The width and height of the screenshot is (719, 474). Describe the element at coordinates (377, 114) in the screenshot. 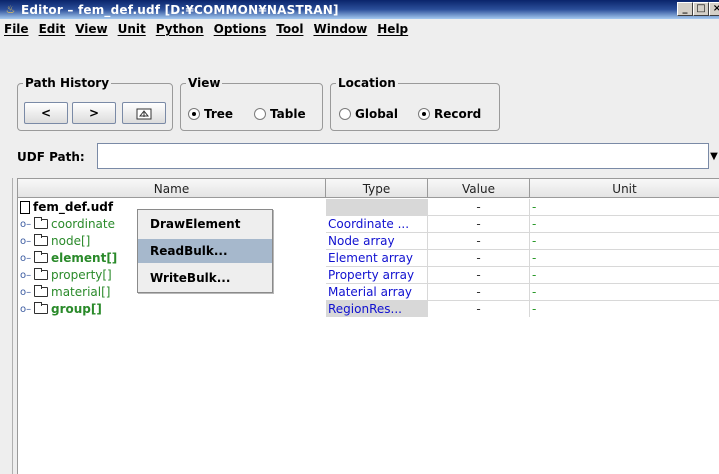

I see `location-global-label: Global` at that location.